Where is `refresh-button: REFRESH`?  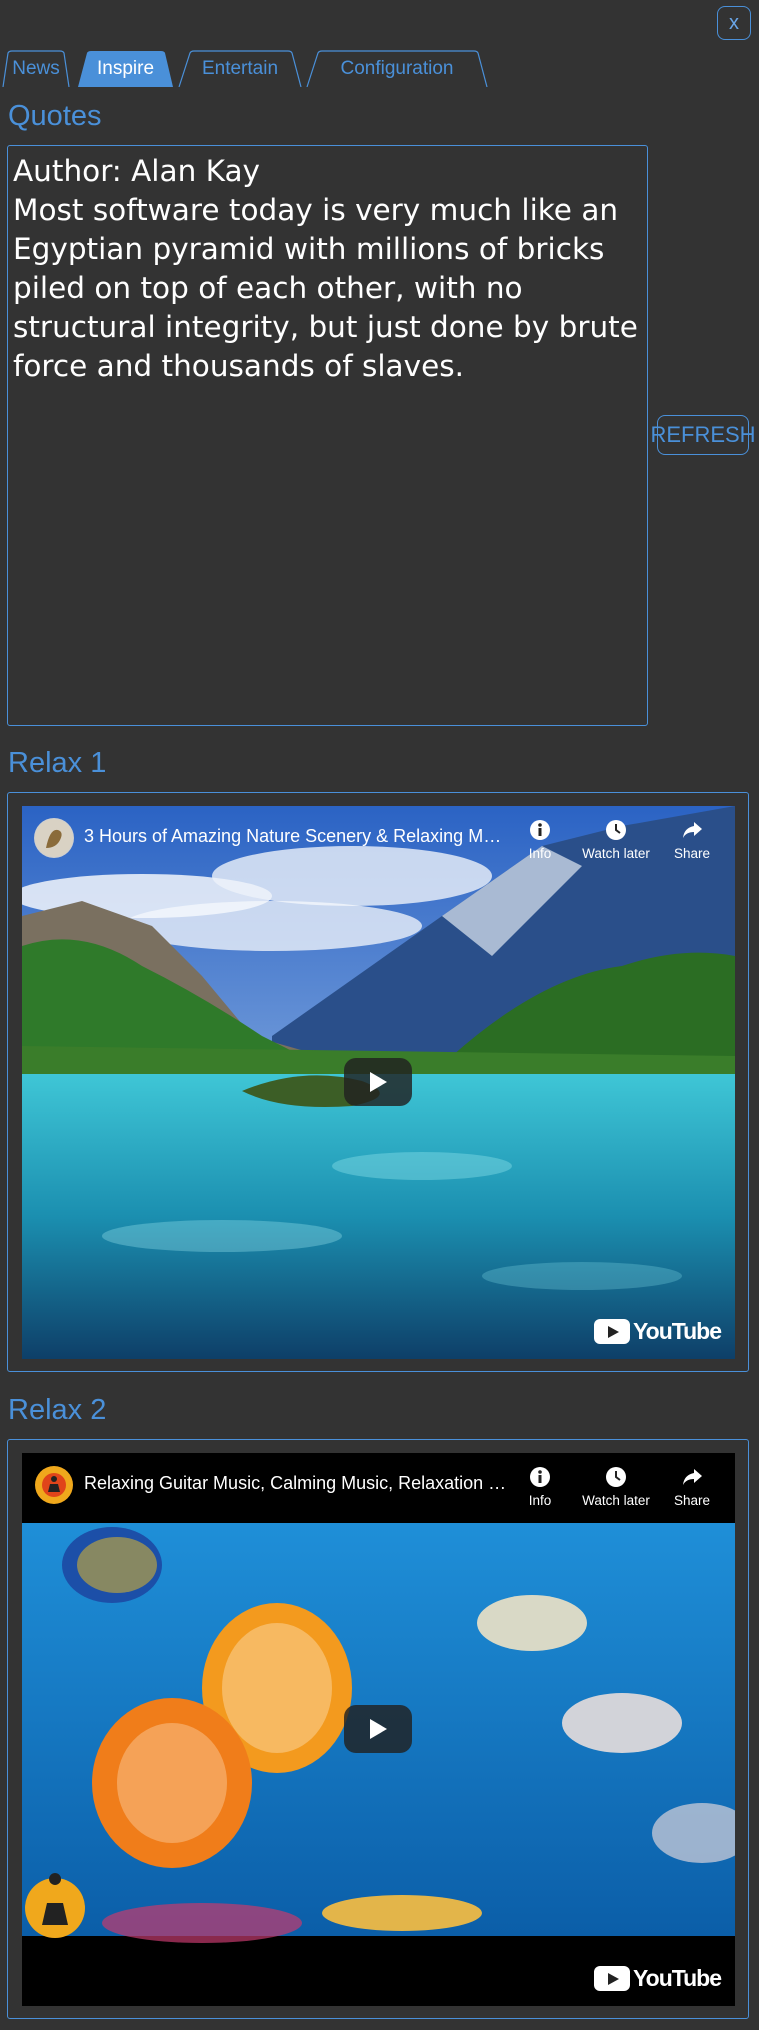 refresh-button: REFRESH is located at coordinates (703, 435).